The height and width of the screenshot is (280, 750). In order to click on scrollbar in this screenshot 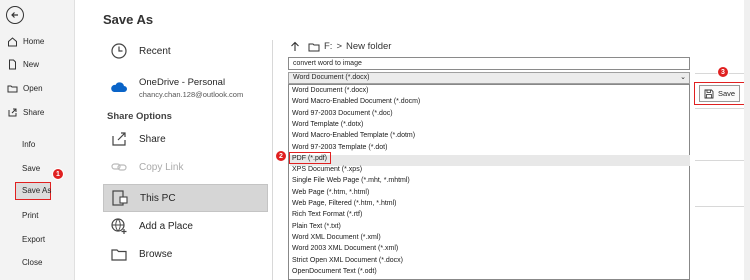, I will do `click(747, 140)`.